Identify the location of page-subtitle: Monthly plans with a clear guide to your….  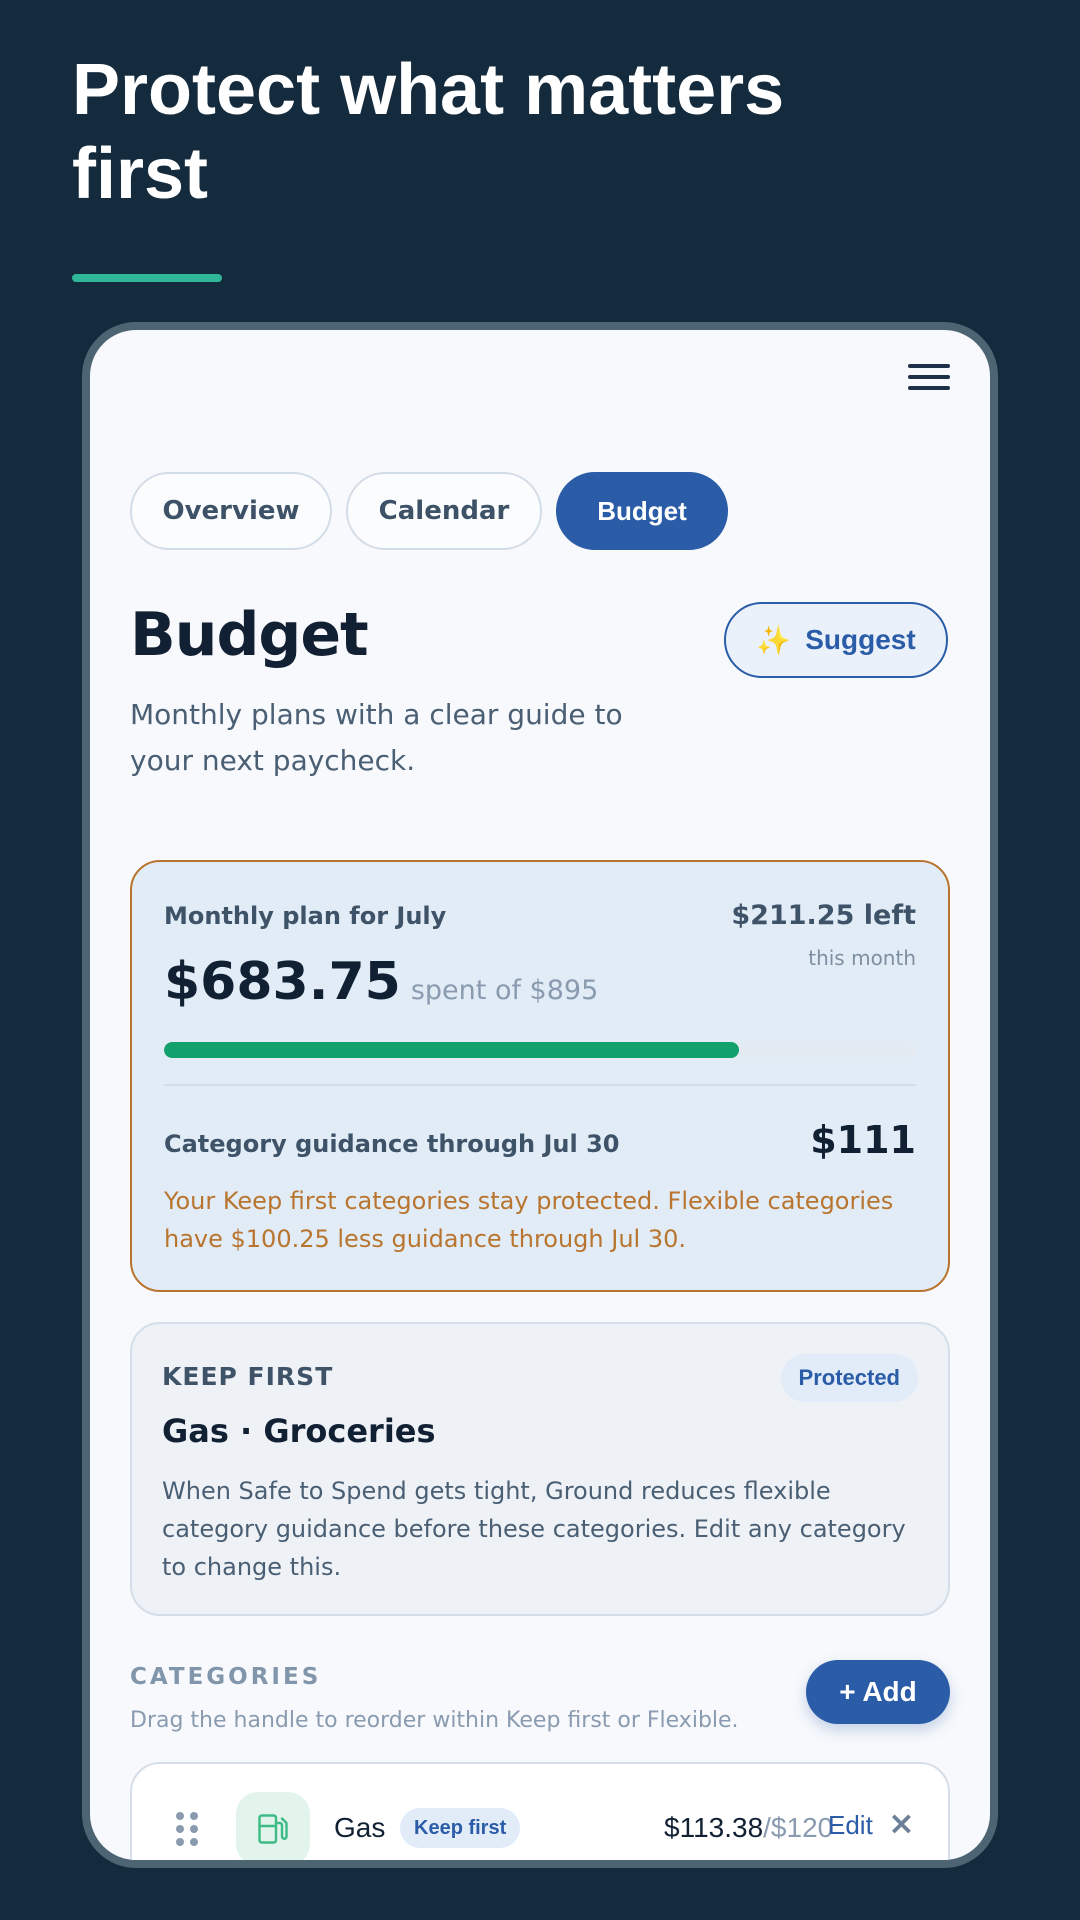
(376, 737).